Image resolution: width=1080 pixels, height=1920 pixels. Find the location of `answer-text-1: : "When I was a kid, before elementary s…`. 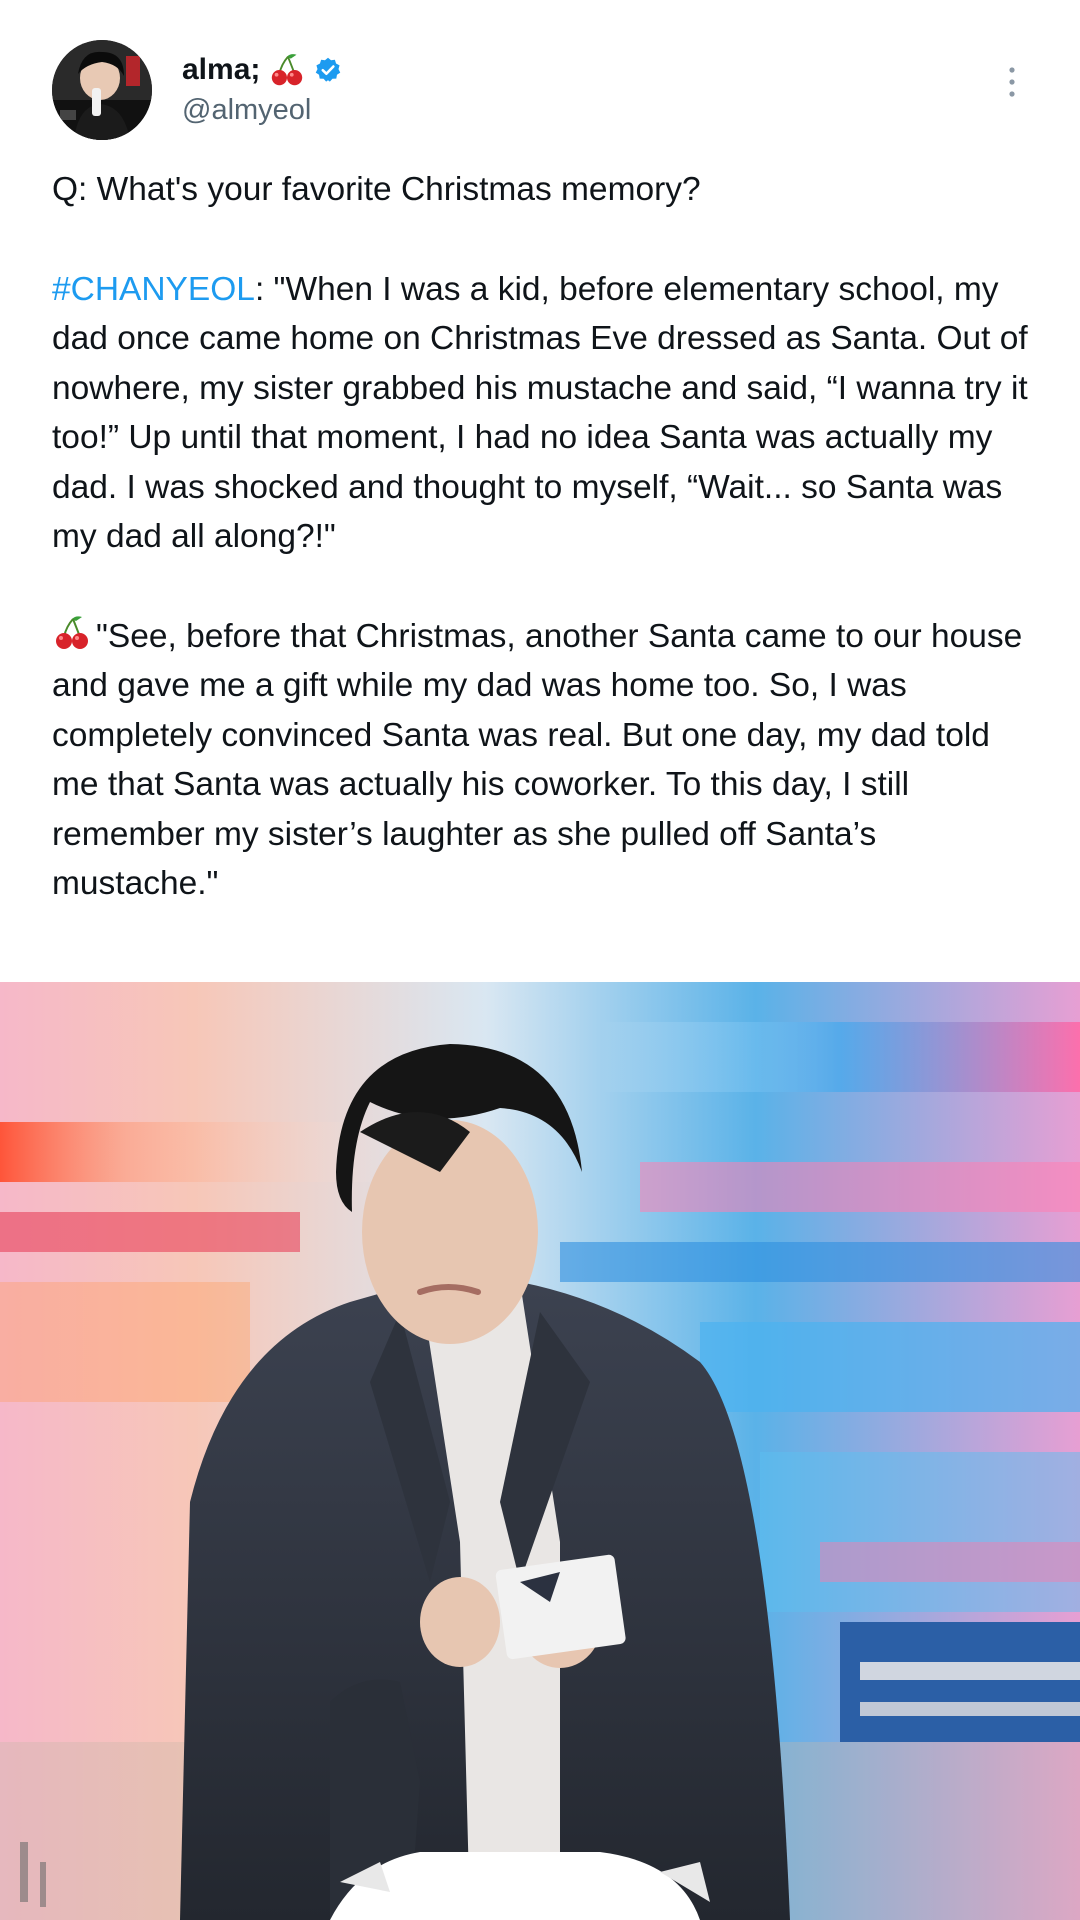

answer-text-1: : "When I was a kid, before elementary s… is located at coordinates (545, 413).